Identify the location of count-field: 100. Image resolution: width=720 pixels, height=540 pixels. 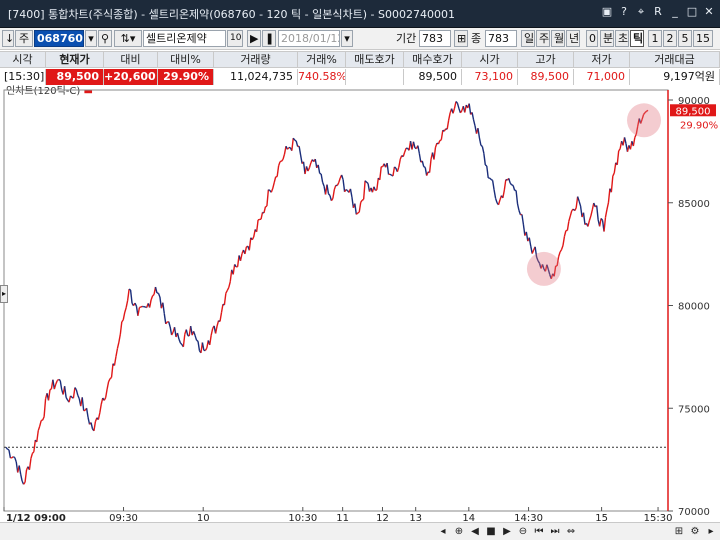
(235, 38).